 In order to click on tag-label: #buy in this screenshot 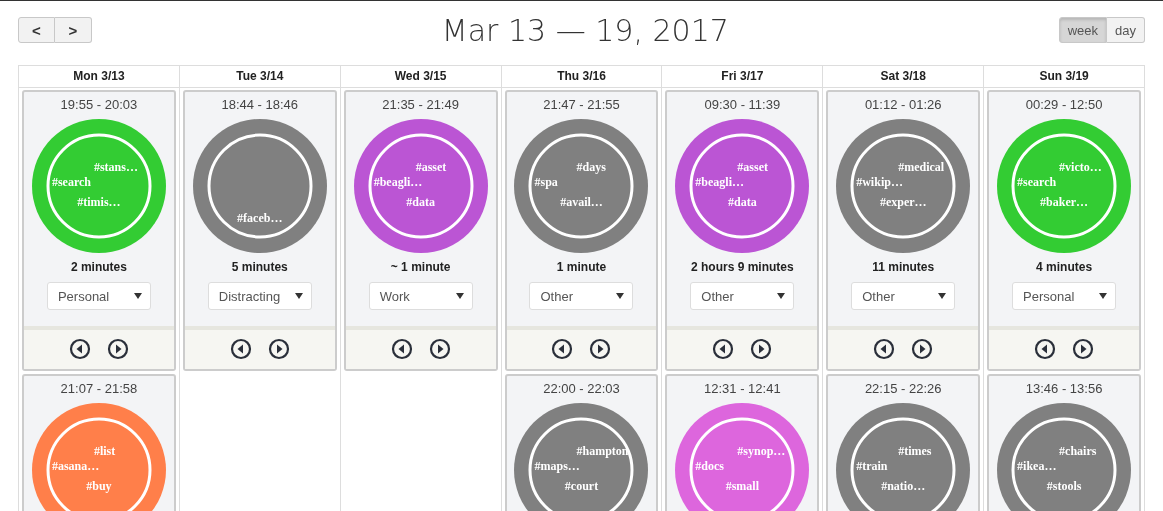, I will do `click(99, 486)`.